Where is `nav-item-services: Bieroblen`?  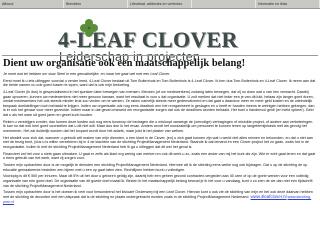 nav-item-services: Bieroblen is located at coordinates (96, 4).